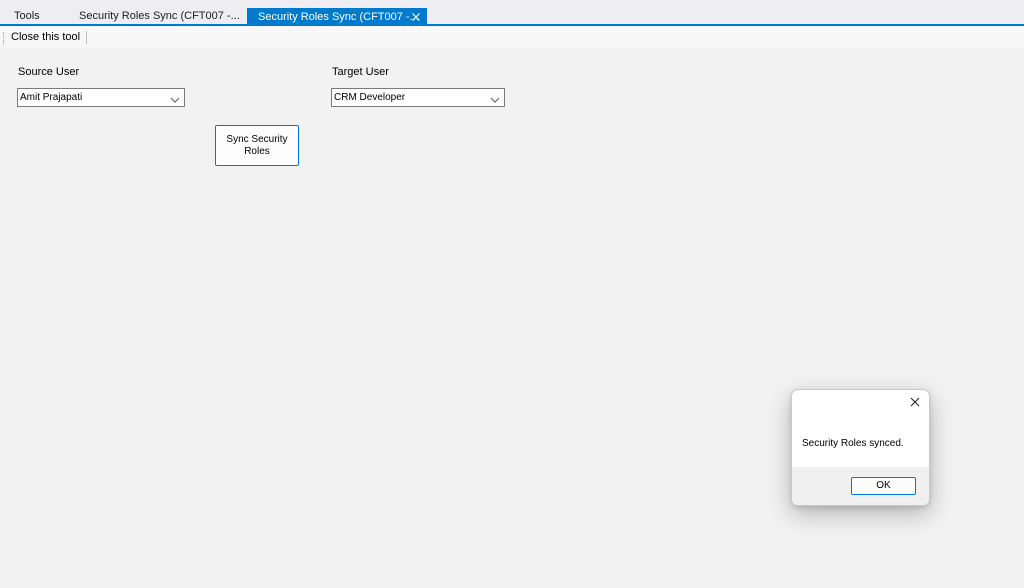 The width and height of the screenshot is (1024, 588). I want to click on message-dialog: Security Roles synced. OK, so click(860, 447).